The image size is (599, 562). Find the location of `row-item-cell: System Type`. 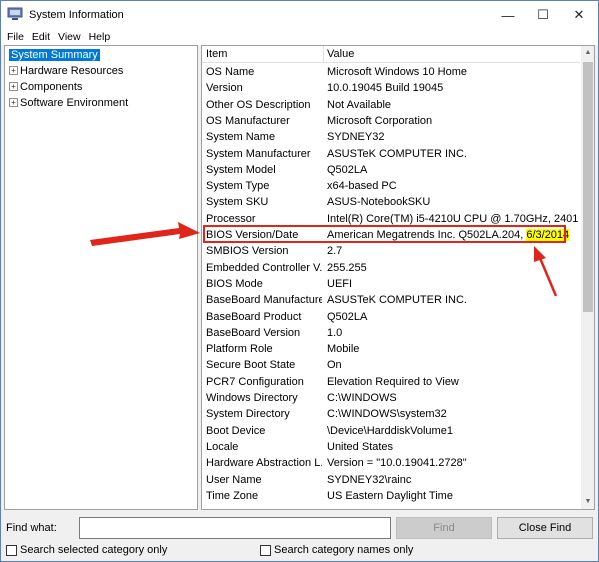

row-item-cell: System Type is located at coordinates (238, 186).